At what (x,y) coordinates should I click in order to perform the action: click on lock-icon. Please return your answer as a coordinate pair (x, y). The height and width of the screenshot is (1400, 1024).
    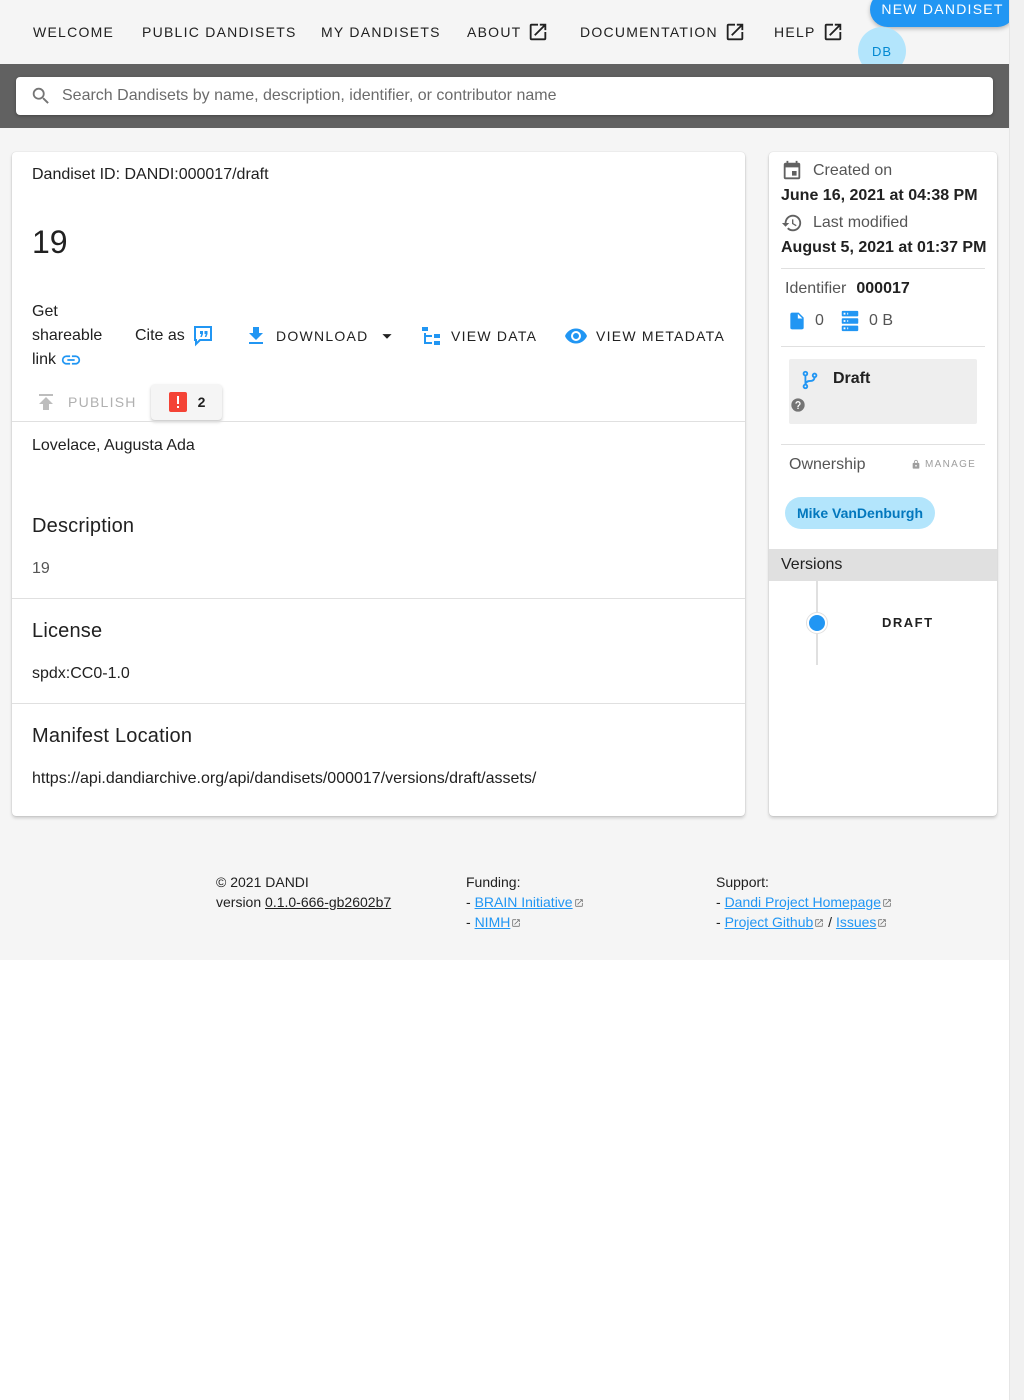
    Looking at the image, I should click on (916, 464).